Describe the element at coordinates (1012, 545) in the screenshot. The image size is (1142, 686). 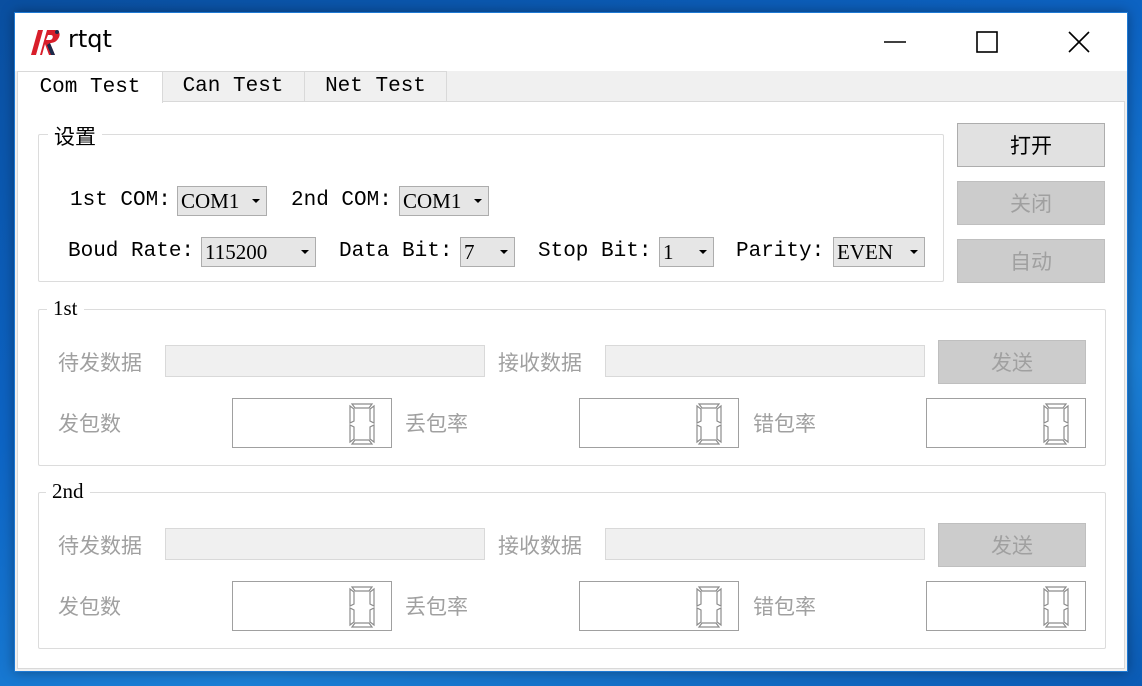
I see `second-send-button: 发送` at that location.